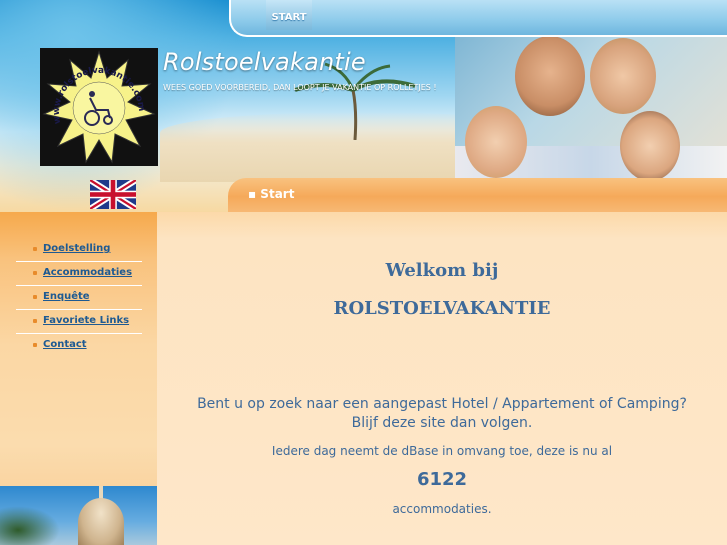 Image resolution: width=727 pixels, height=545 pixels. I want to click on photo-palms, so click(30, 525).